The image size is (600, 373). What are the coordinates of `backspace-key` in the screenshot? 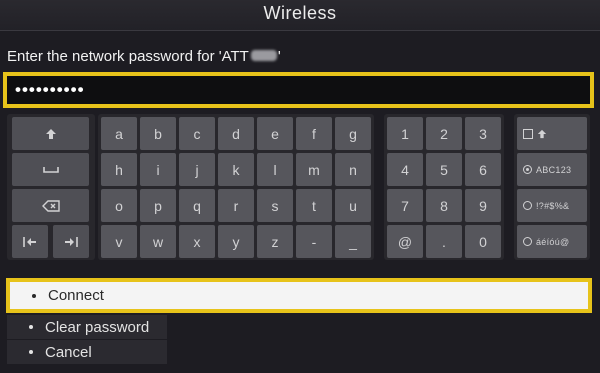 It's located at (50, 205).